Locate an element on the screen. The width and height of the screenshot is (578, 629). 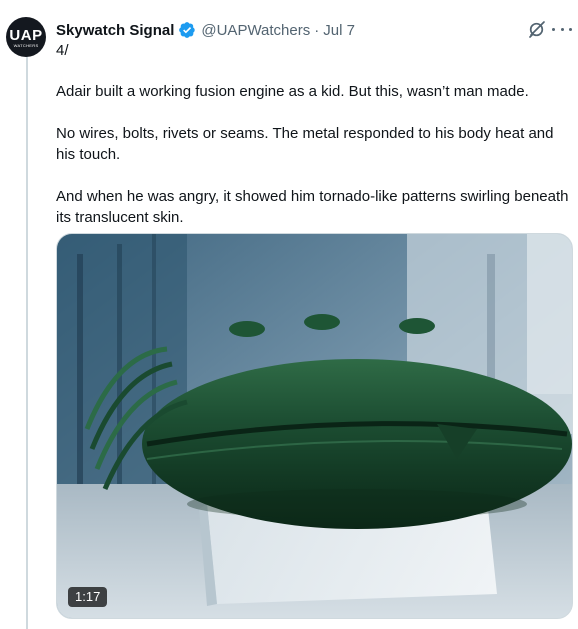
avatar: UAP WATCHERS is located at coordinates (26, 37).